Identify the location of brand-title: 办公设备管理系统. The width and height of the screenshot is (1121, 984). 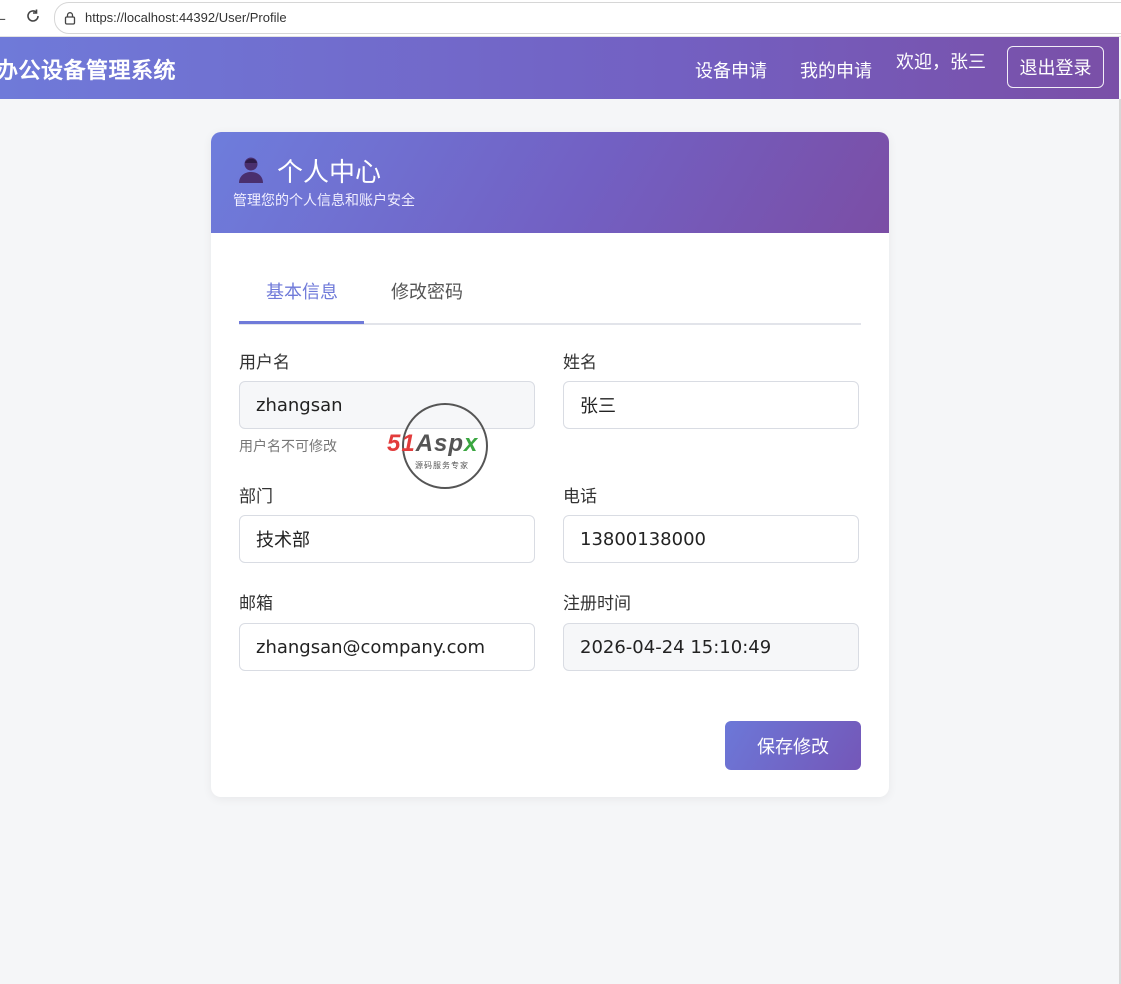
(88, 69).